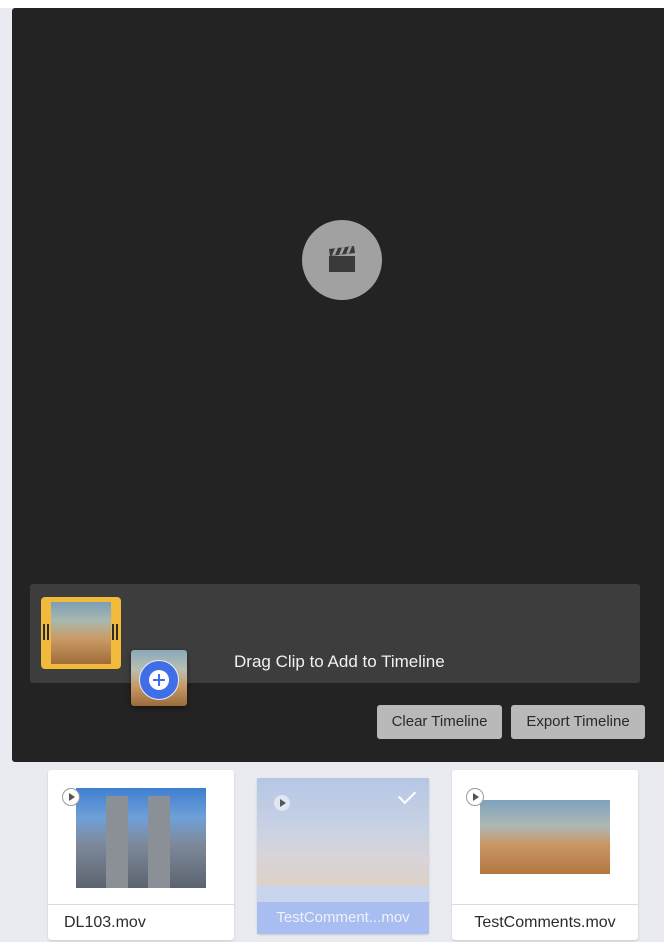  I want to click on clip-name: TestComment...mov, so click(343, 918).